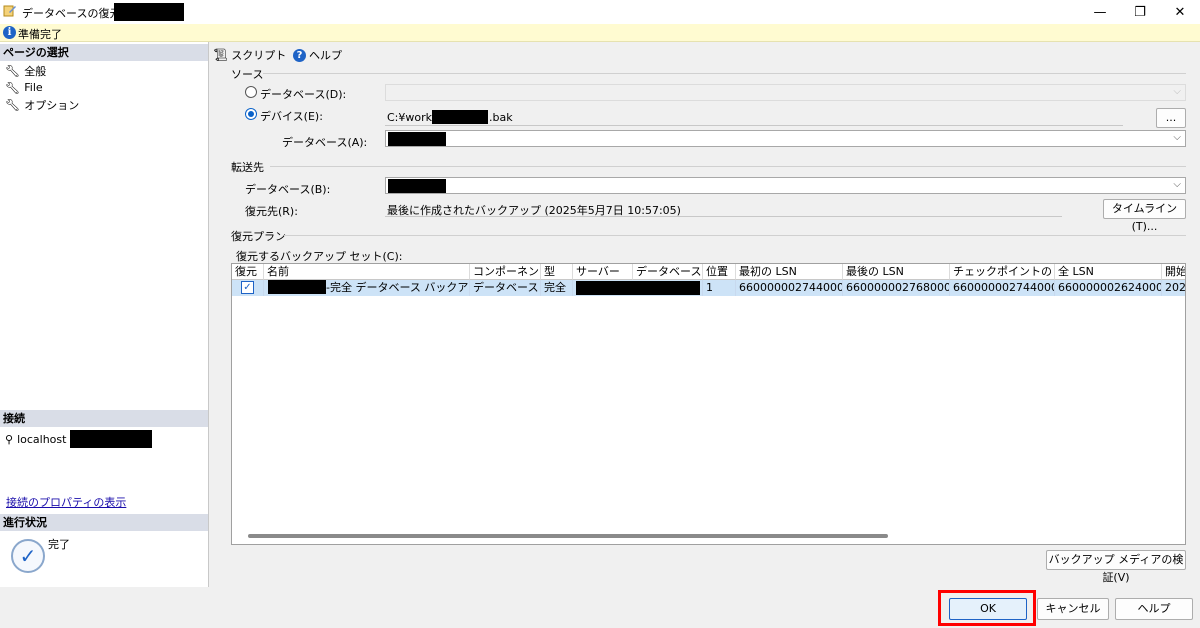 This screenshot has width=1200, height=628. What do you see at coordinates (557, 288) in the screenshot?
I see `type-cell: 完全` at bounding box center [557, 288].